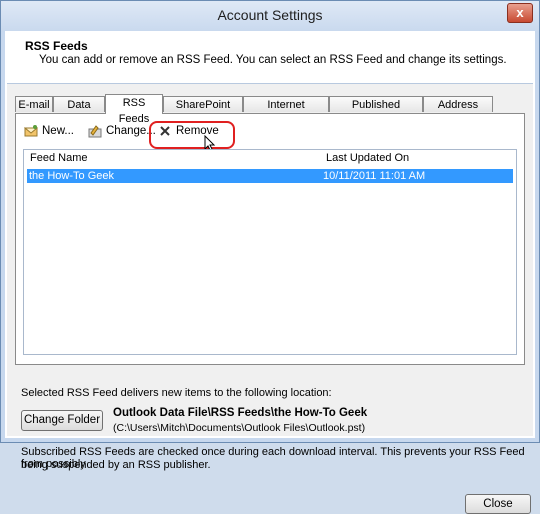 The height and width of the screenshot is (514, 540). What do you see at coordinates (71, 176) in the screenshot?
I see `feed-name-cell: the How-To Geek` at bounding box center [71, 176].